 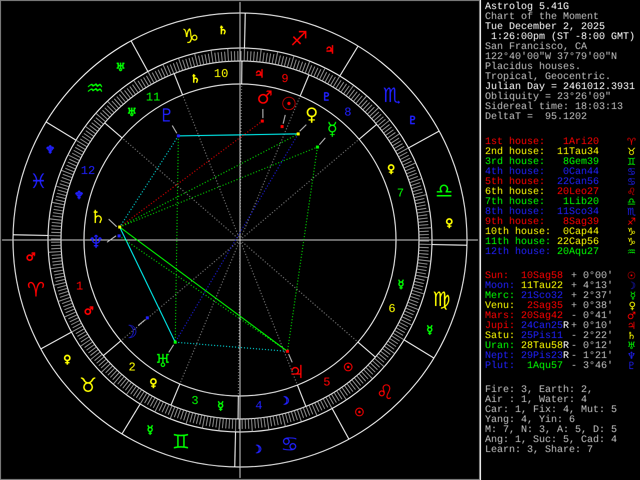 I want to click on chart-info-text: Placidus houses., so click(x=533, y=68).